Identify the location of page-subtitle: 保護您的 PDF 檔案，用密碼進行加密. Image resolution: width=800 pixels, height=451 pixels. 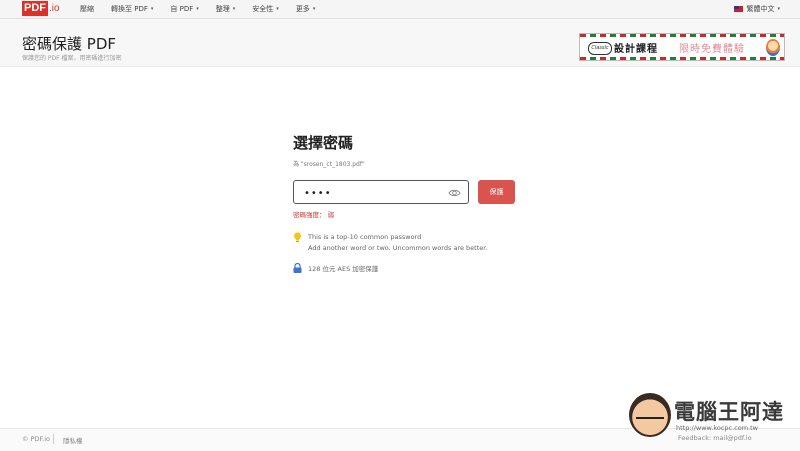
(72, 58).